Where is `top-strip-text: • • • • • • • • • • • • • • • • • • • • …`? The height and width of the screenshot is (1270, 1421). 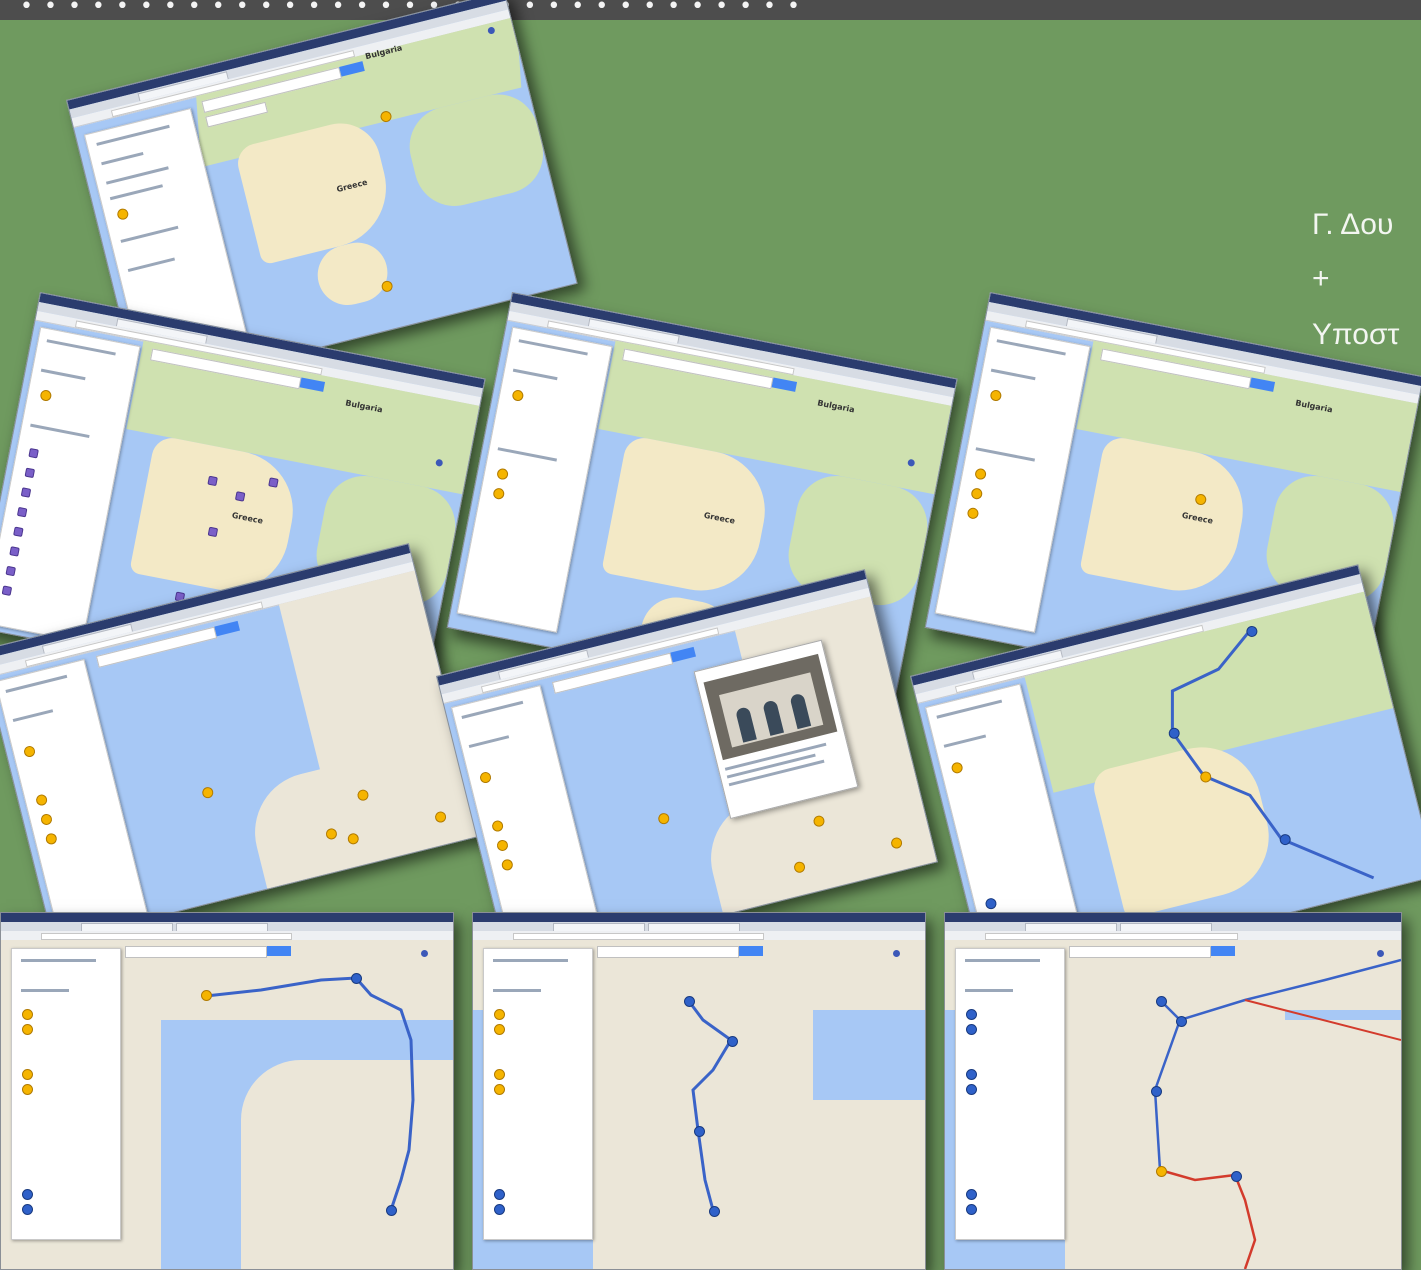
top-strip-text: • • • • • • • • • • • • • • • • • • • • … is located at coordinates (411, 8).